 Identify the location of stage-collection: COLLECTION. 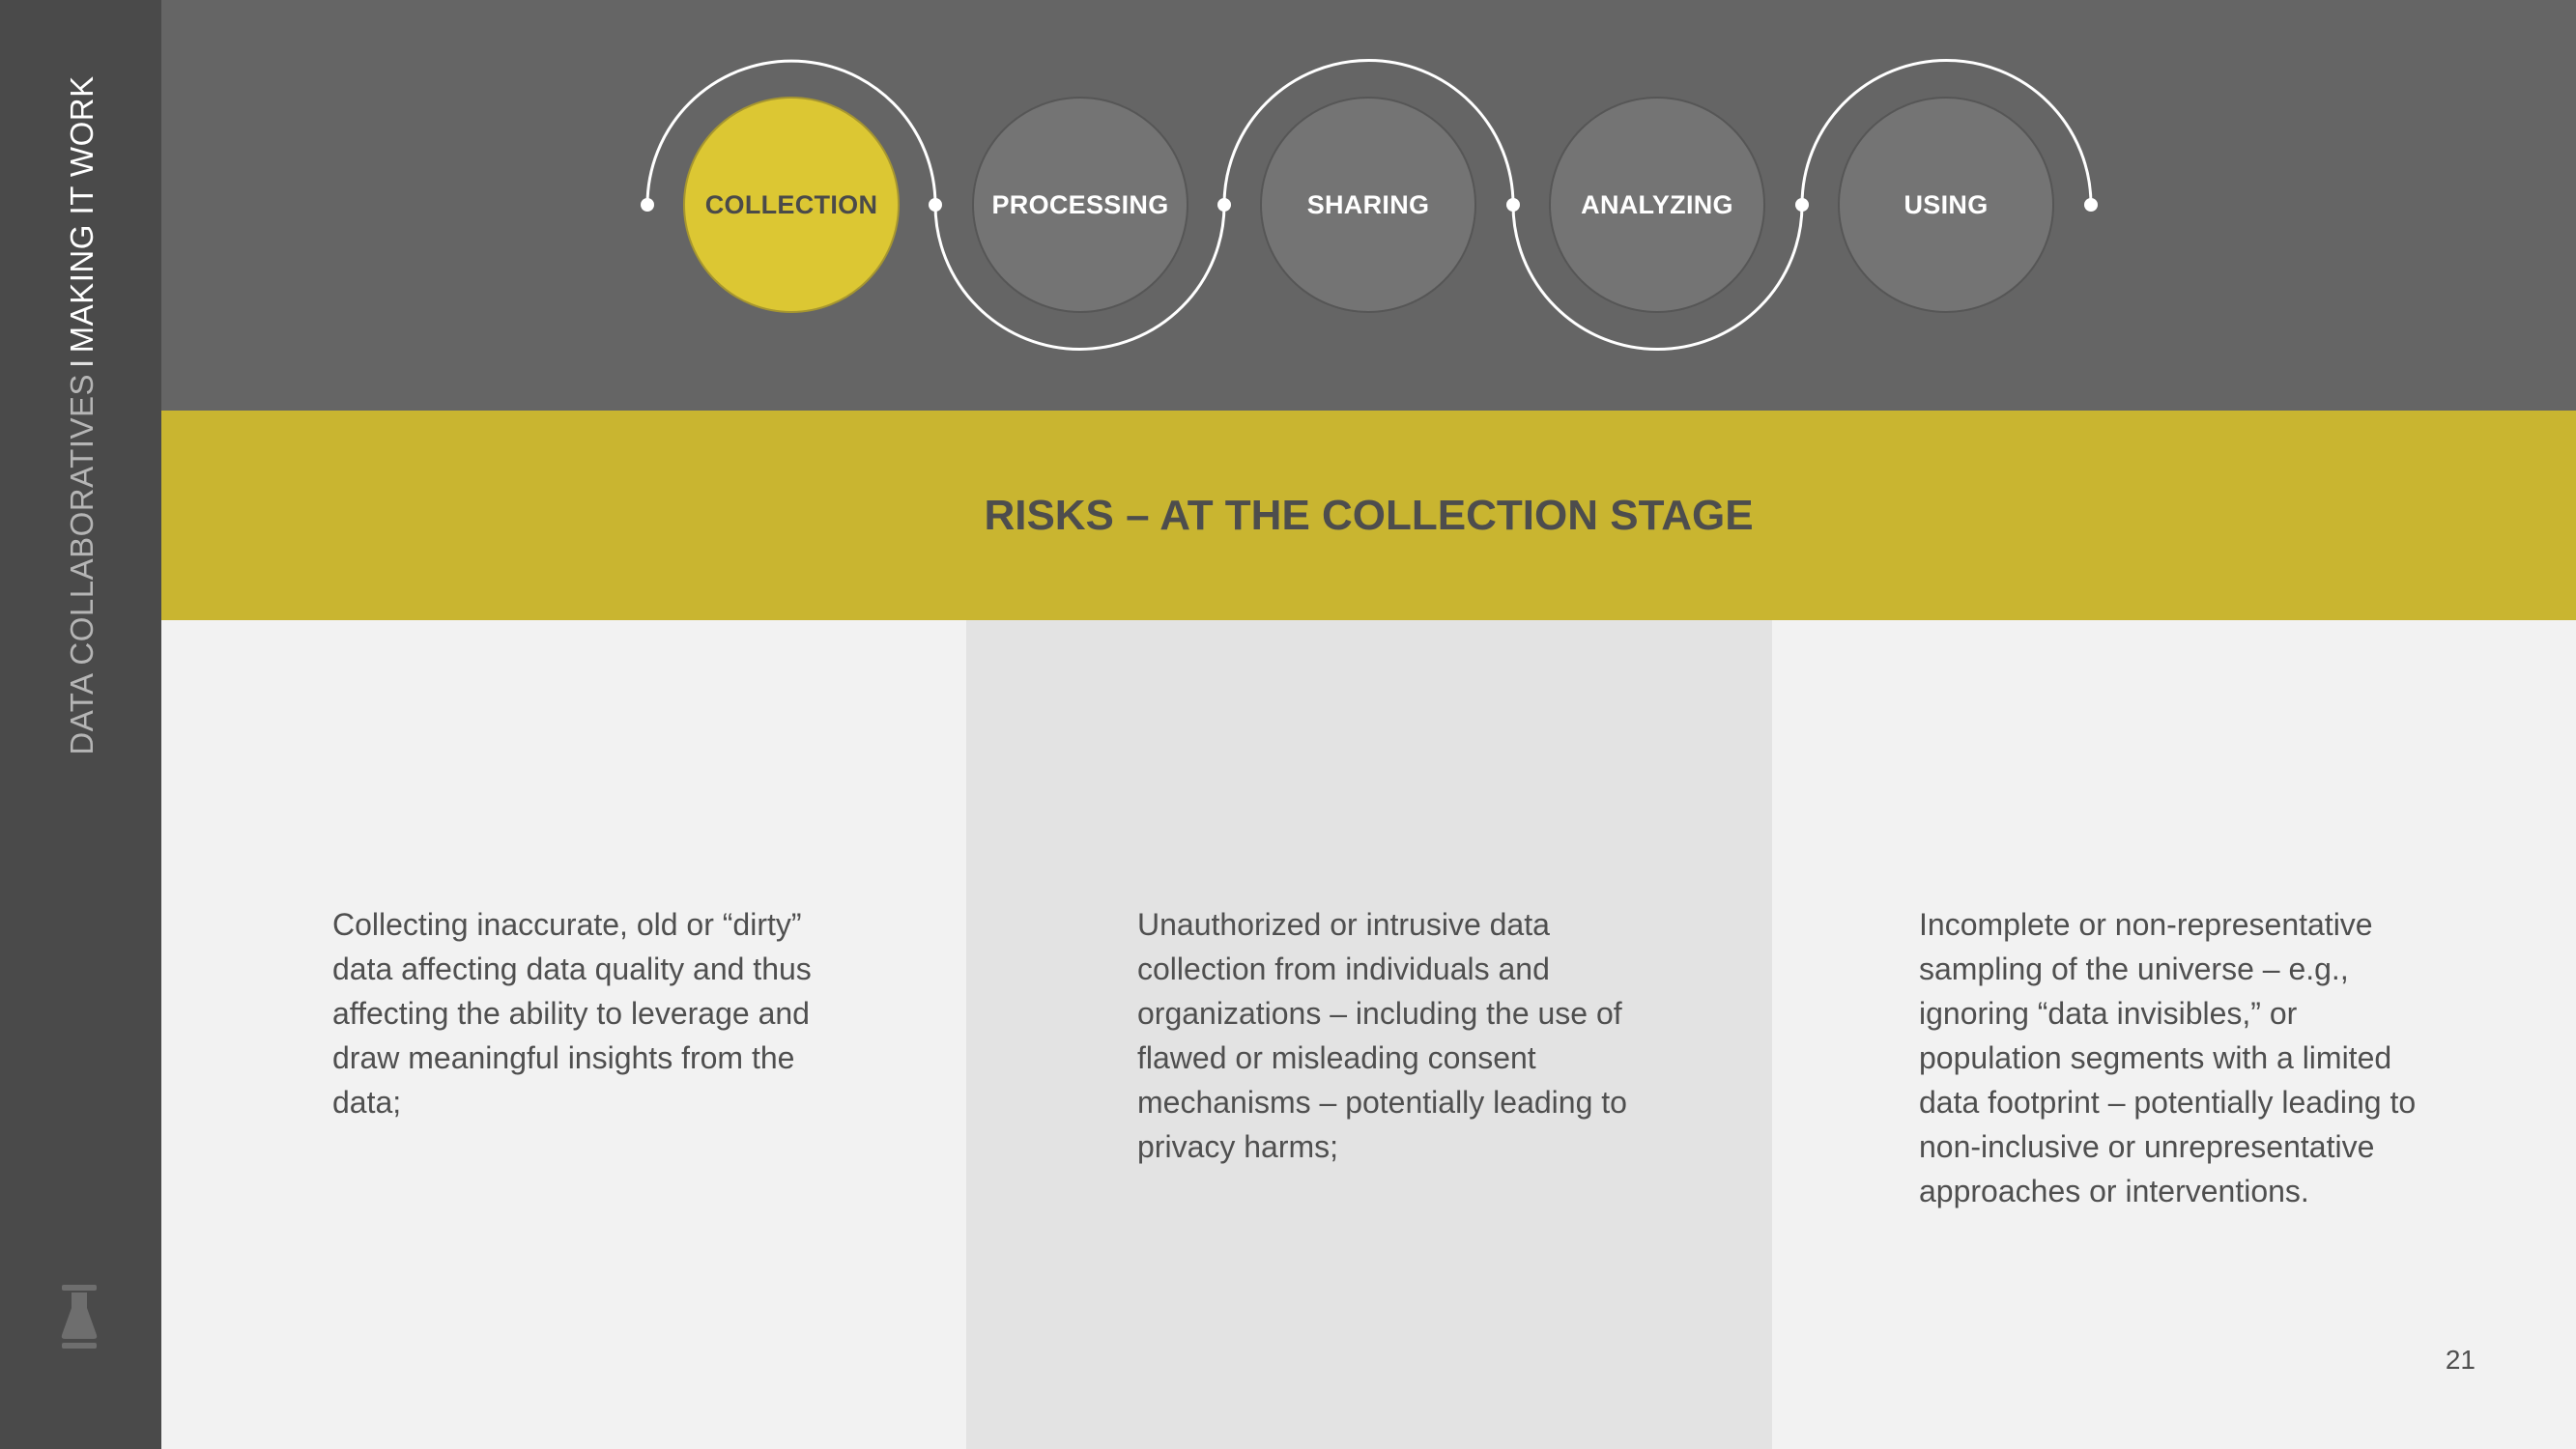
(792, 205).